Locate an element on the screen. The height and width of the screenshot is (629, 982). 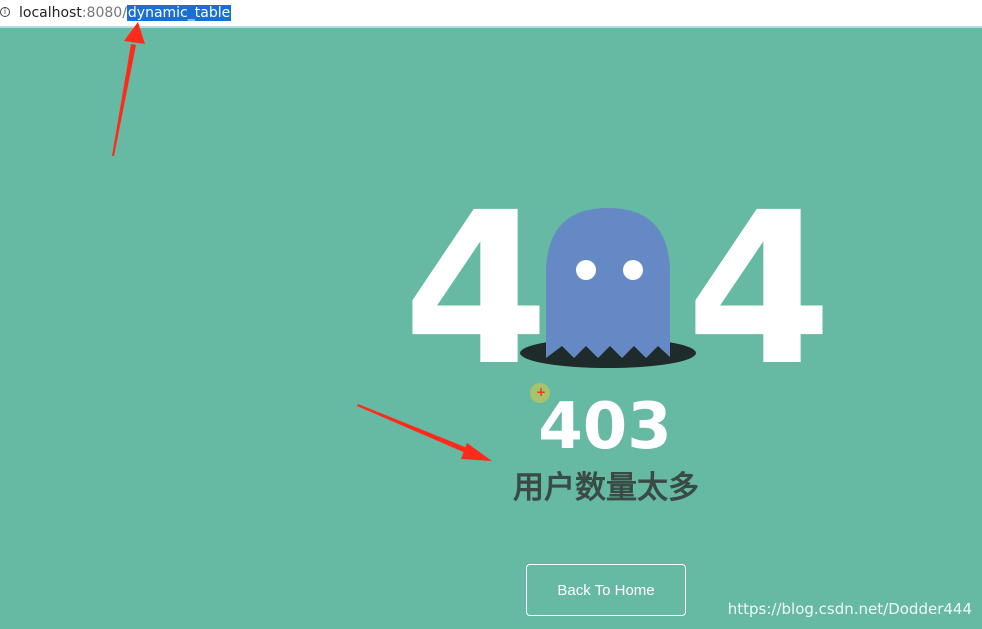
ghost-icon is located at coordinates (608, 288).